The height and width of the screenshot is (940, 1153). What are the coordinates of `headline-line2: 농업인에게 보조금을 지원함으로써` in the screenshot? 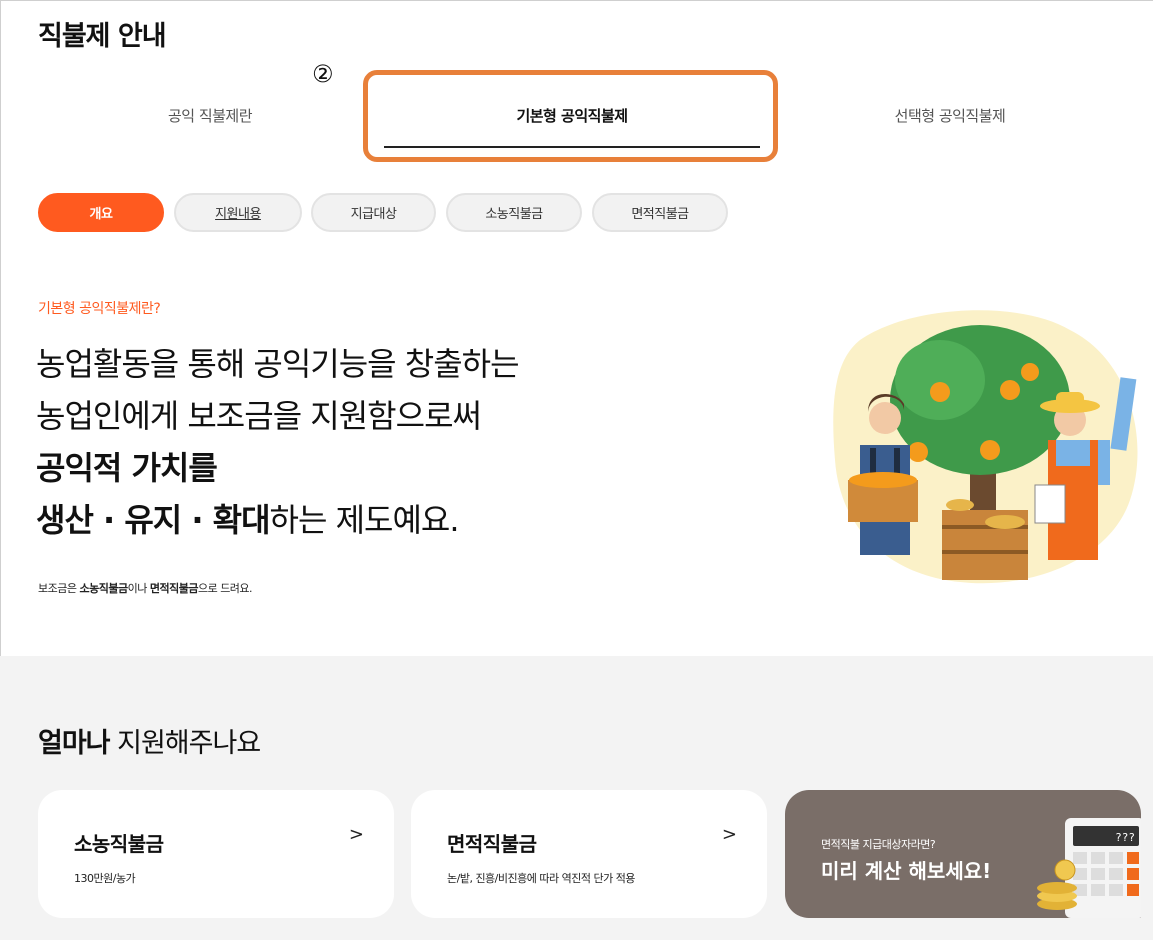 It's located at (259, 416).